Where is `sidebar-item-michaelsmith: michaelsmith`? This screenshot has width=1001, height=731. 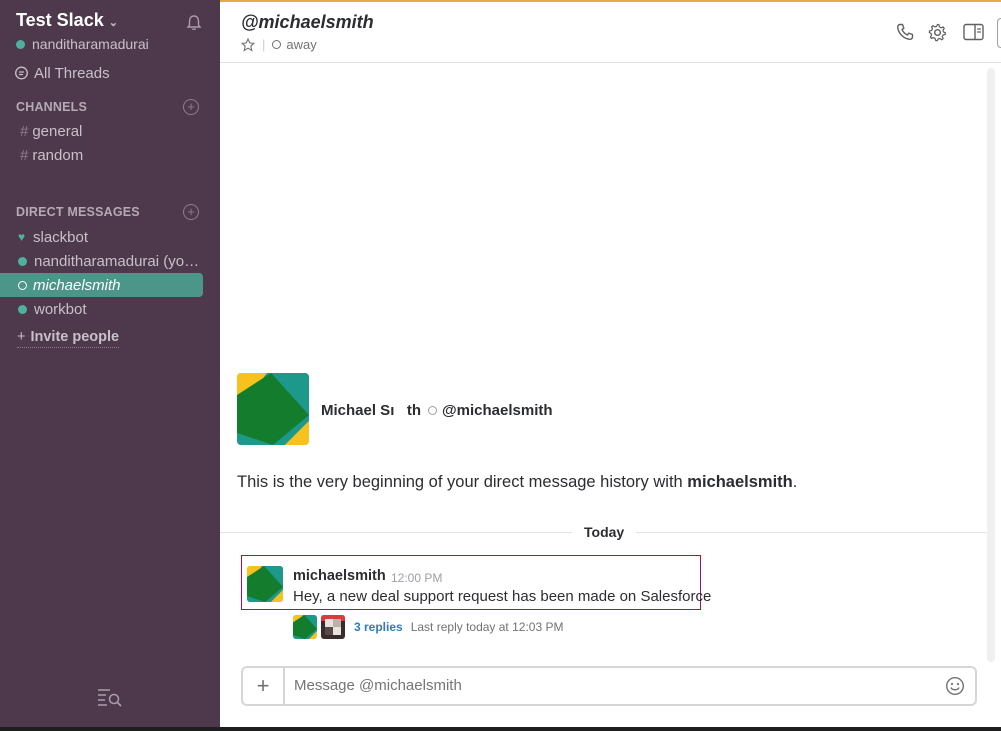
sidebar-item-michaelsmith: michaelsmith is located at coordinates (101, 285).